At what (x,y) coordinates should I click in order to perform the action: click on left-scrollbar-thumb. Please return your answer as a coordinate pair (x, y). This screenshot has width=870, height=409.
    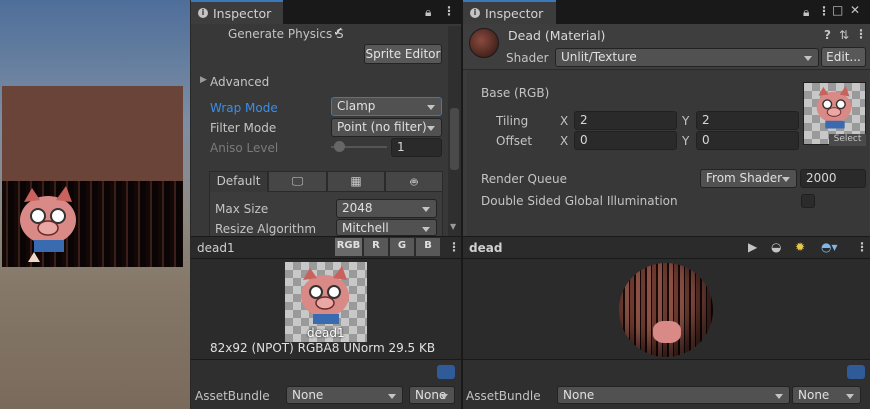
    Looking at the image, I should click on (454, 139).